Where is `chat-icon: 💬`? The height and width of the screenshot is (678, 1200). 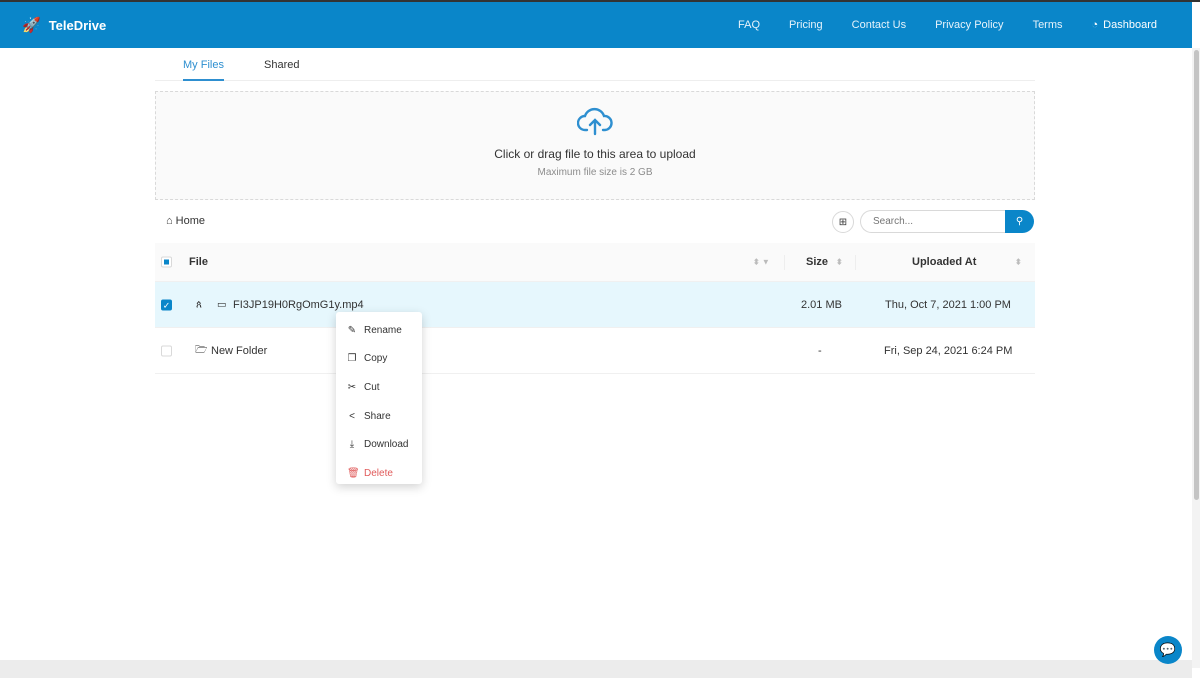 chat-icon: 💬 is located at coordinates (1168, 649).